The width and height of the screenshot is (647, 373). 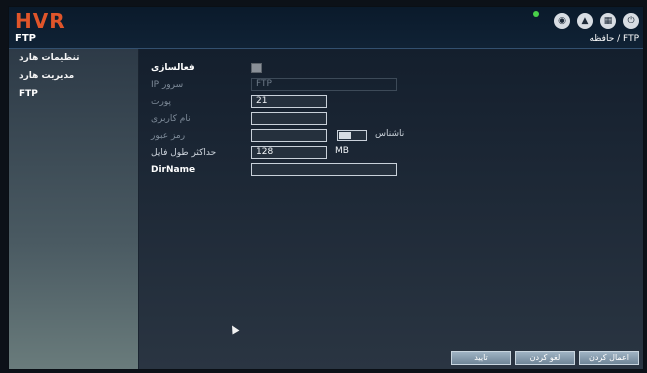 I want to click on ip-row: سرور IP FTP, so click(x=391, y=86).